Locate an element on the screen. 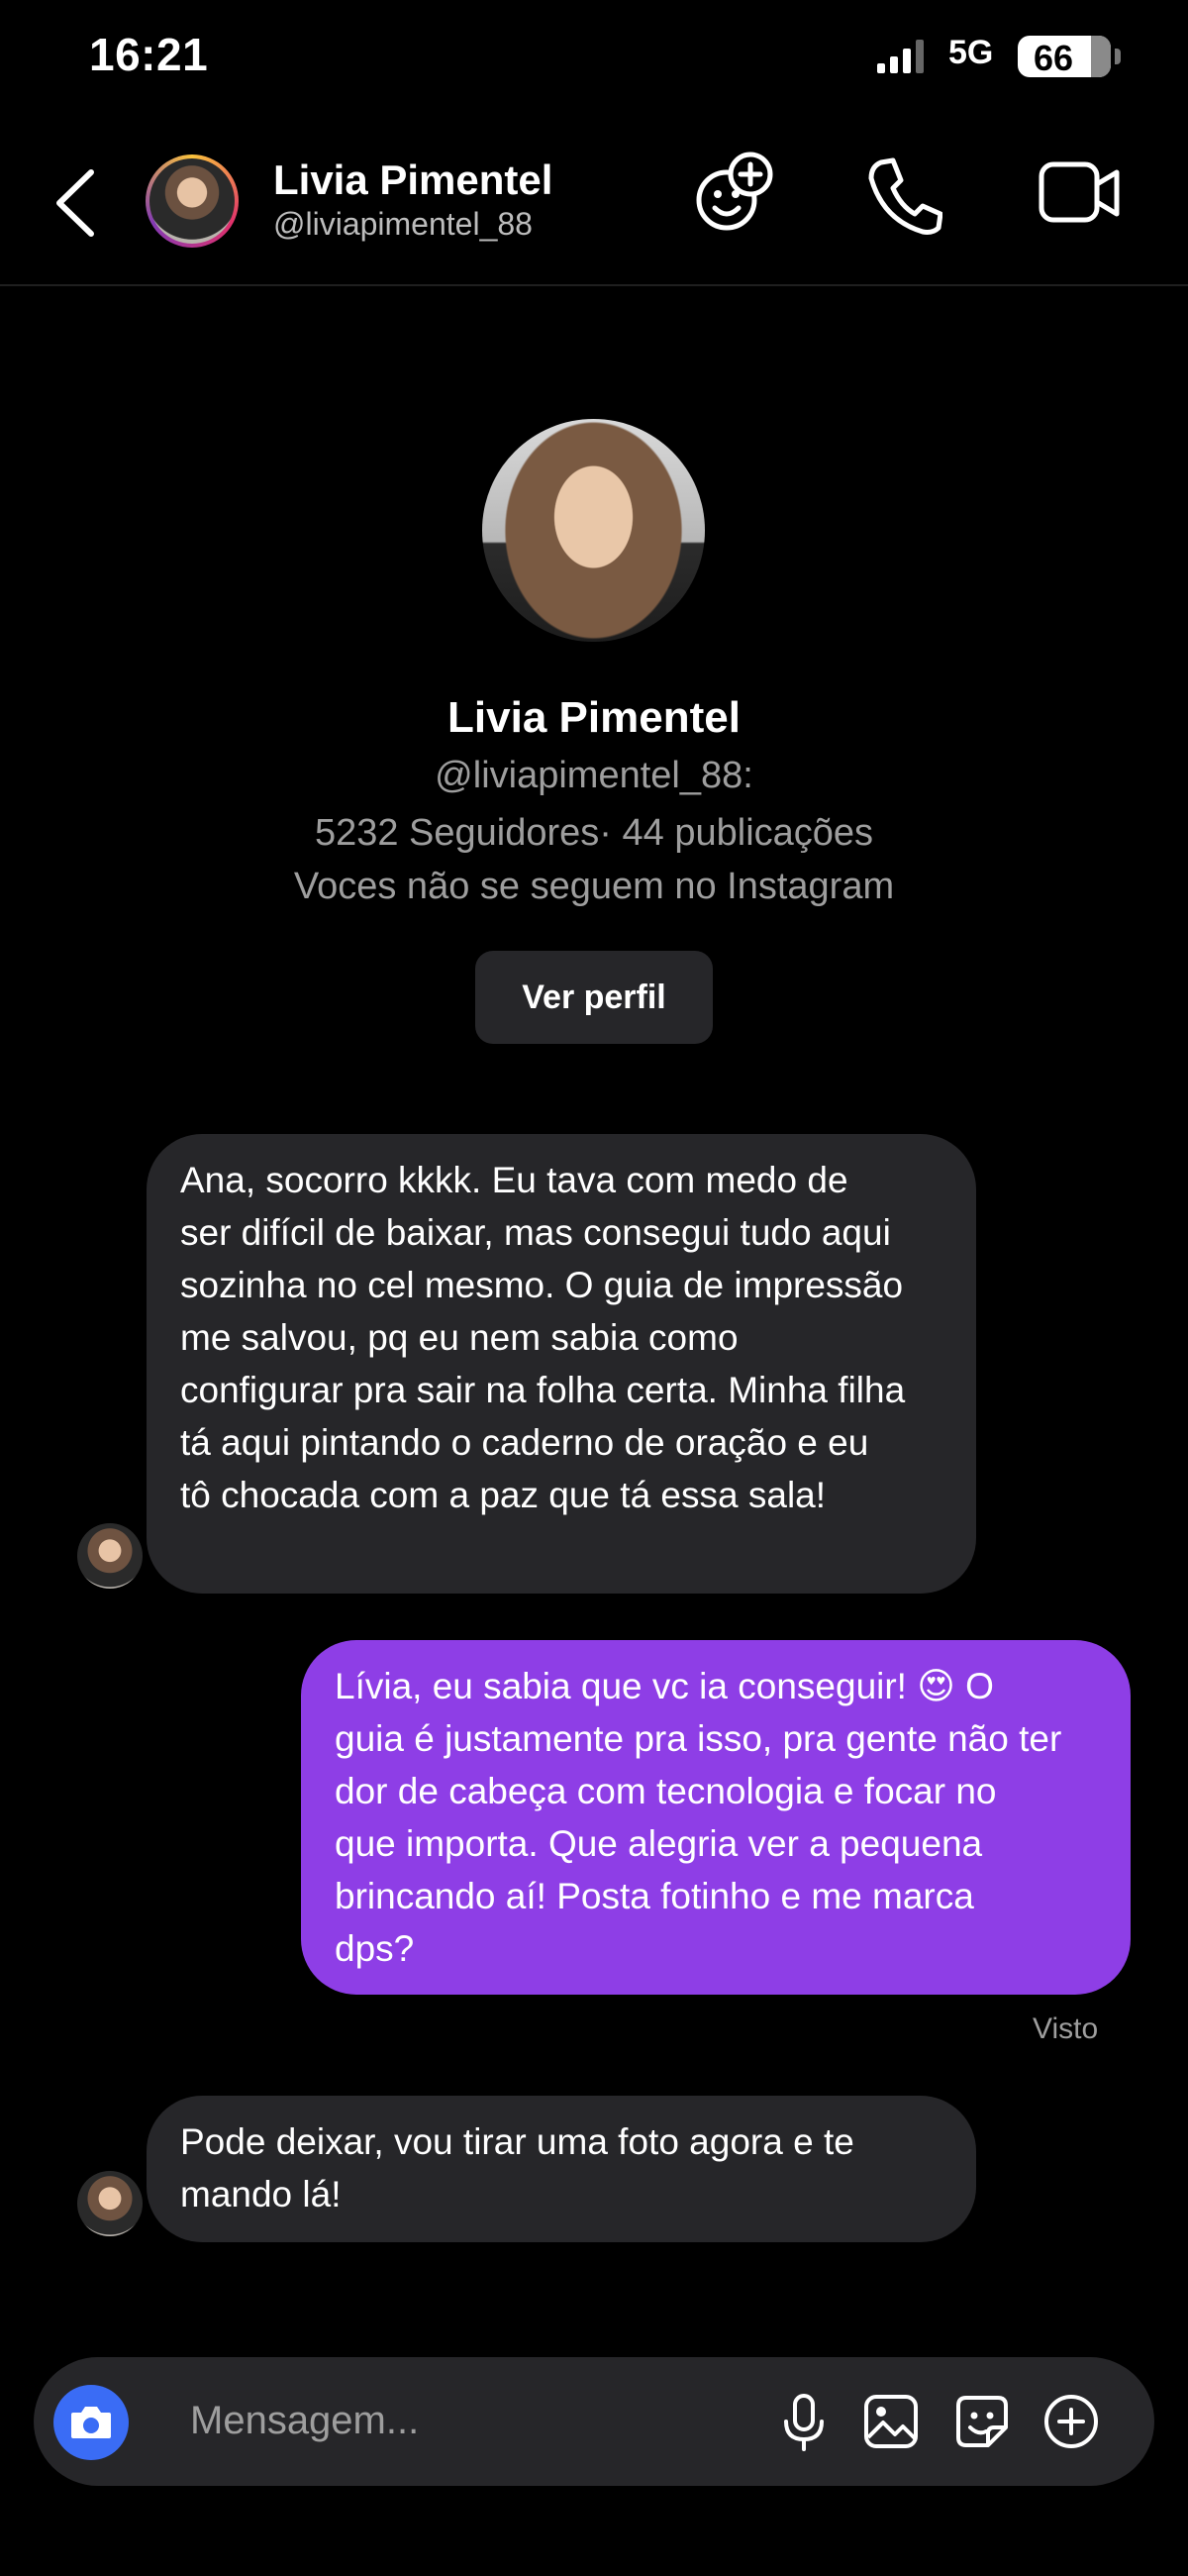  video-icon is located at coordinates (1079, 193).